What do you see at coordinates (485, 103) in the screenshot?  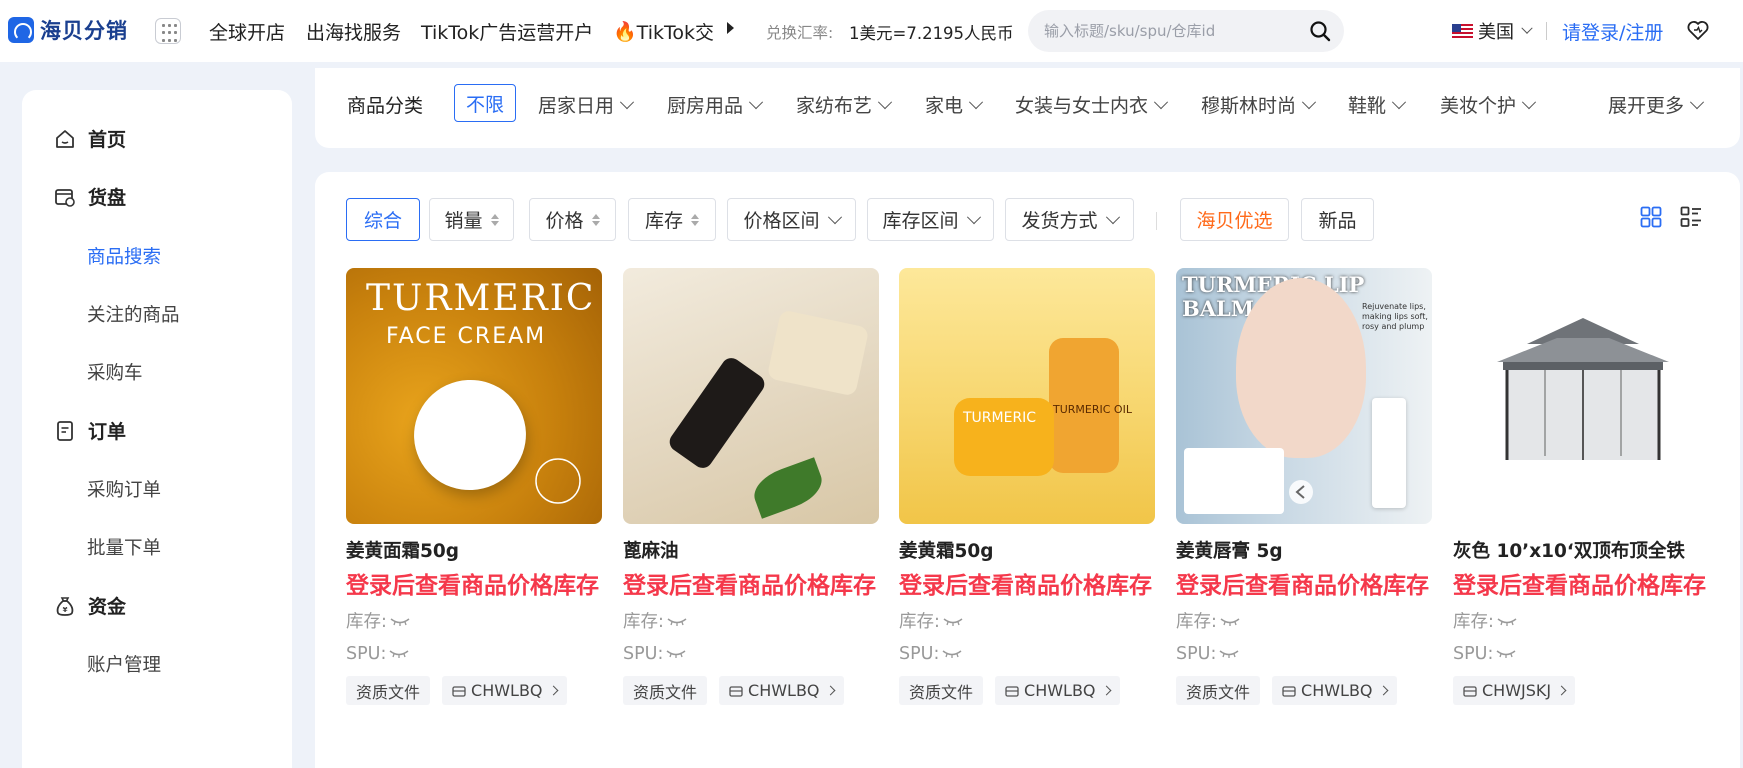 I see `category-all-chip: 不限` at bounding box center [485, 103].